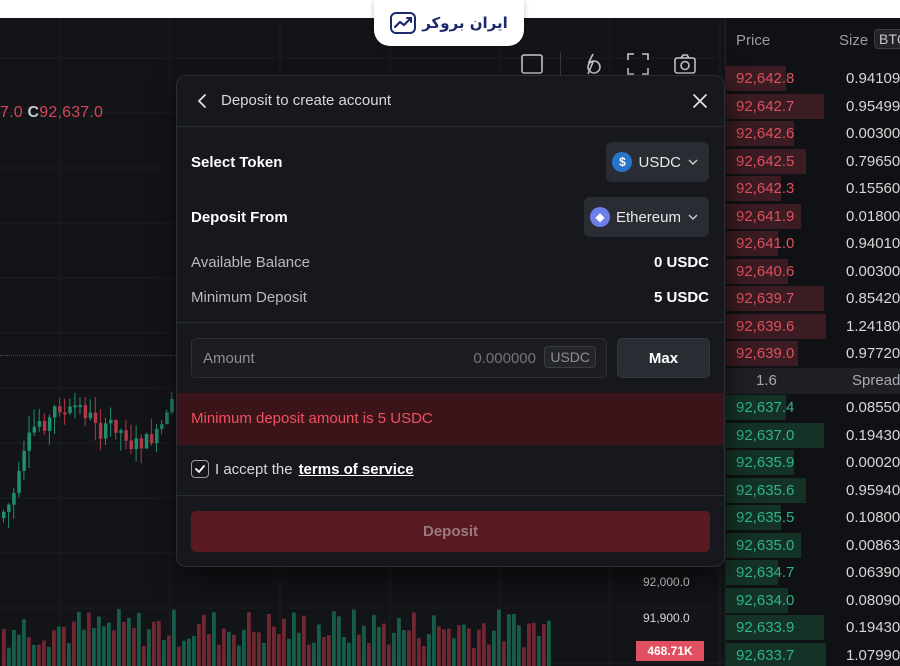 This screenshot has width=900, height=666. What do you see at coordinates (681, 262) in the screenshot?
I see `available-balance-value: 0 USDC` at bounding box center [681, 262].